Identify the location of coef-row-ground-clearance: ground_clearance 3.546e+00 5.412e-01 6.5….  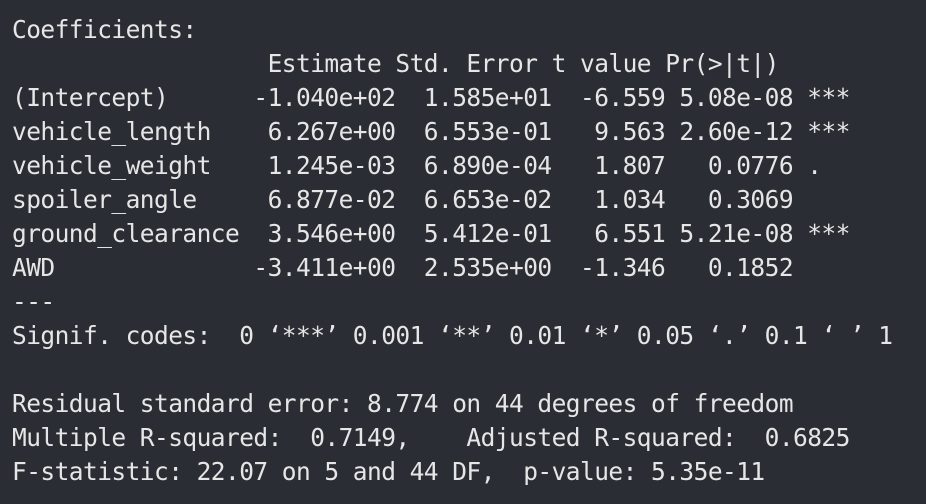
(431, 233).